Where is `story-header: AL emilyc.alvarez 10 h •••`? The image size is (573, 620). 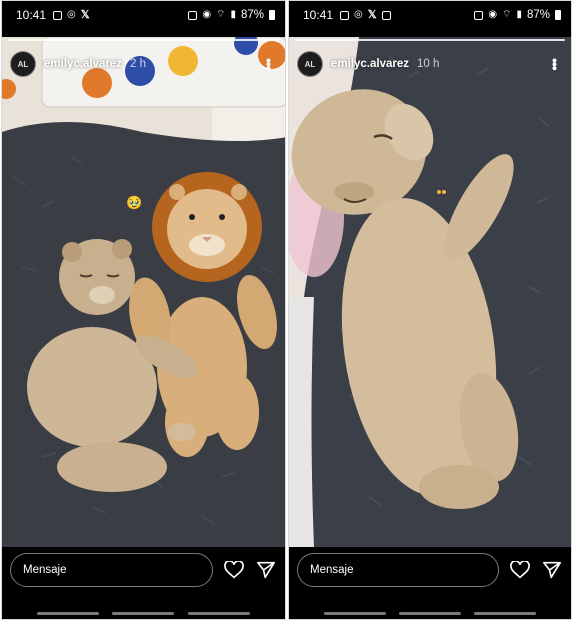 story-header: AL emilyc.alvarez 10 h ••• is located at coordinates (430, 64).